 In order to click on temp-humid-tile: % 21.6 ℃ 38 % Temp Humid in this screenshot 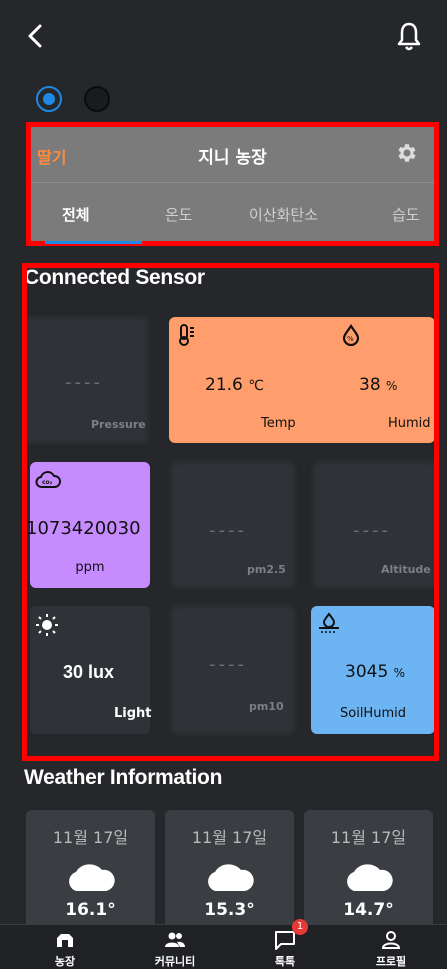, I will do `click(301, 380)`.